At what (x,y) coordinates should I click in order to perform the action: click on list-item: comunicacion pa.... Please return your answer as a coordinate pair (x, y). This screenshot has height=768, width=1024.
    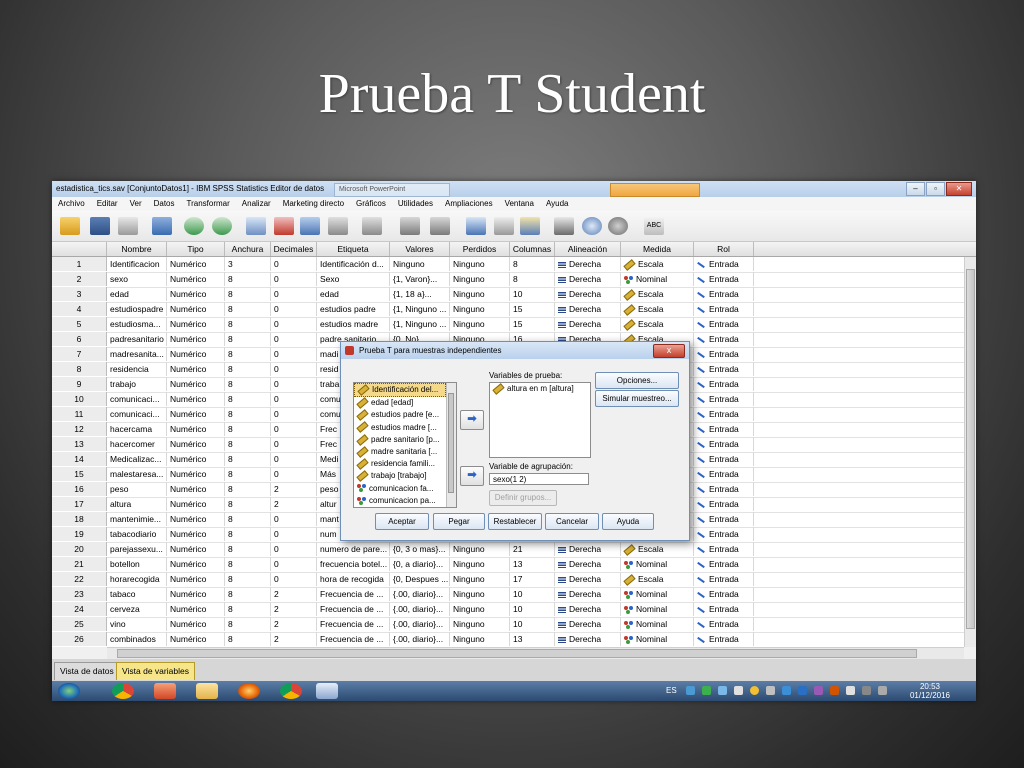
    Looking at the image, I should click on (405, 501).